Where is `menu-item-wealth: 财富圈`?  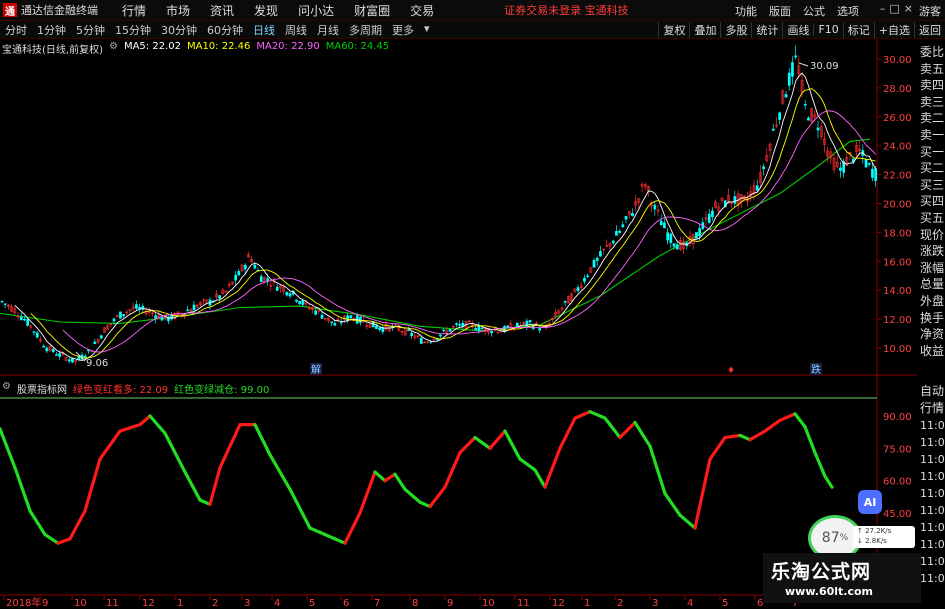
menu-item-wealth: 财富圈 is located at coordinates (372, 10).